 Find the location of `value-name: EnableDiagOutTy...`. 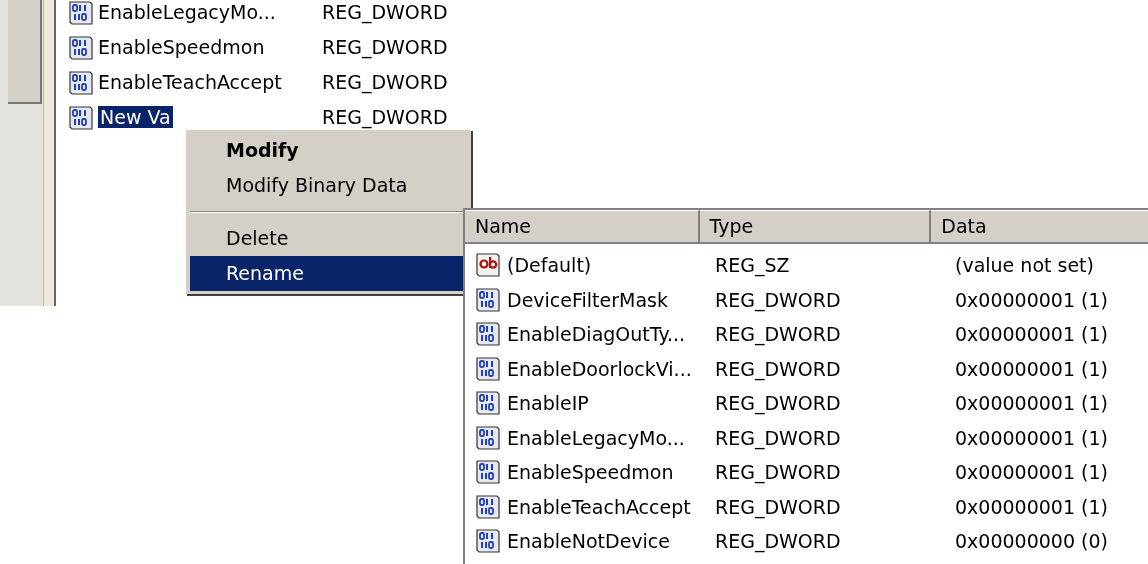

value-name: EnableDiagOutTy... is located at coordinates (611, 334).